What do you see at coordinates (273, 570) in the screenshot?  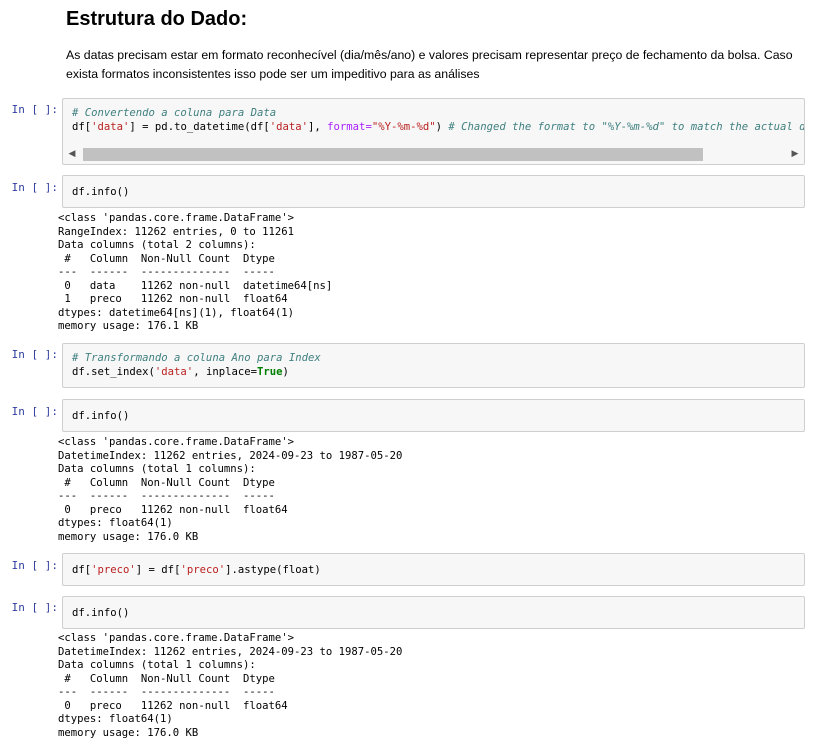 I see `code-text: ].astype(float)` at bounding box center [273, 570].